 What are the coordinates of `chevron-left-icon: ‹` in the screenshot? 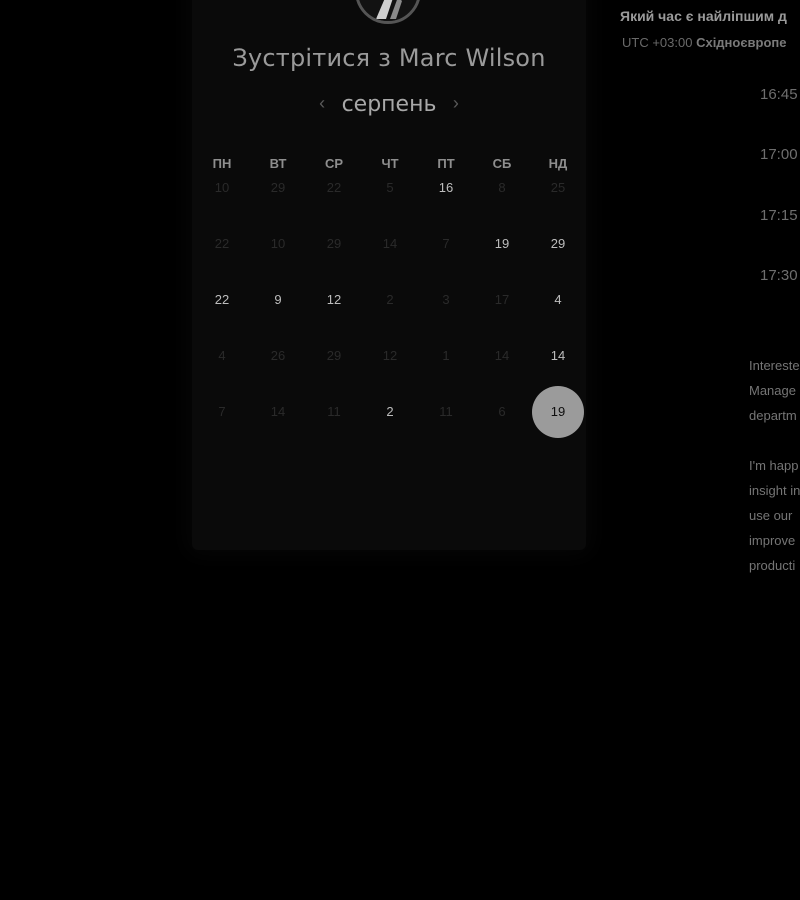 It's located at (322, 103).